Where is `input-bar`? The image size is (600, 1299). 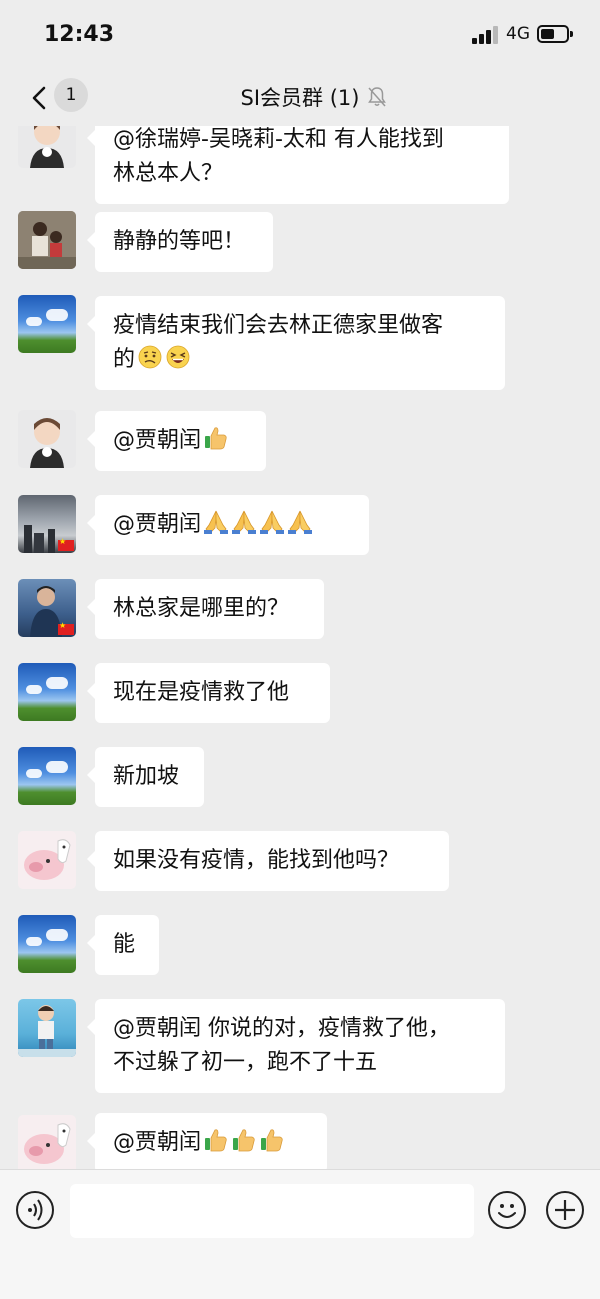
input-bar is located at coordinates (300, 1234).